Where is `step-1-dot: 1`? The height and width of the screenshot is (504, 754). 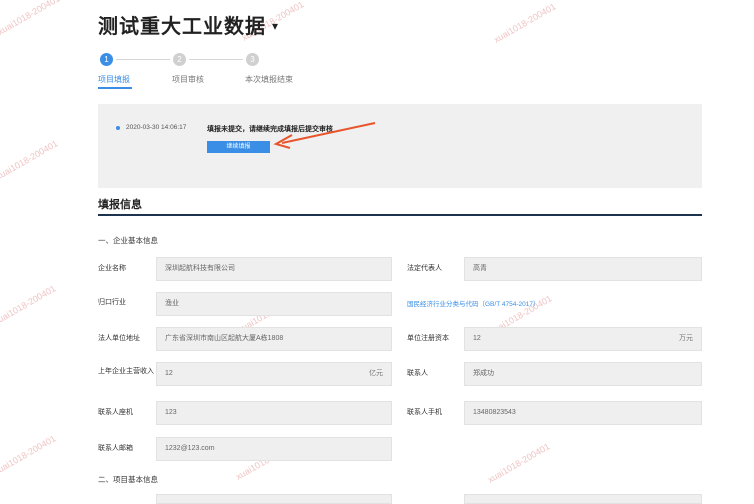 step-1-dot: 1 is located at coordinates (106, 59).